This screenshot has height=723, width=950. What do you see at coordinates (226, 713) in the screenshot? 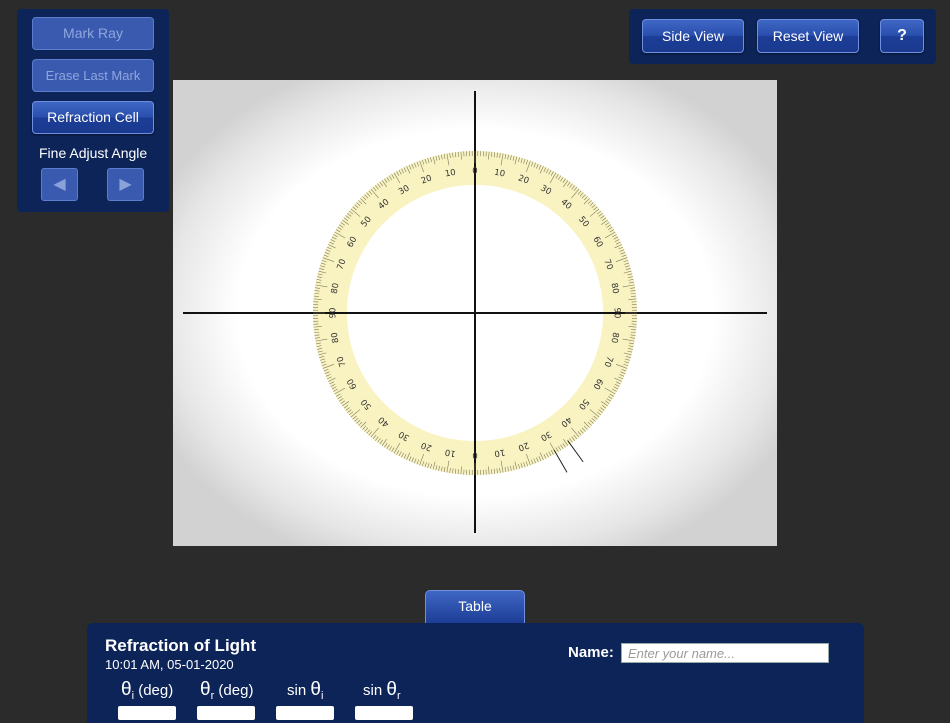
I see `table-cell-theta-r` at bounding box center [226, 713].